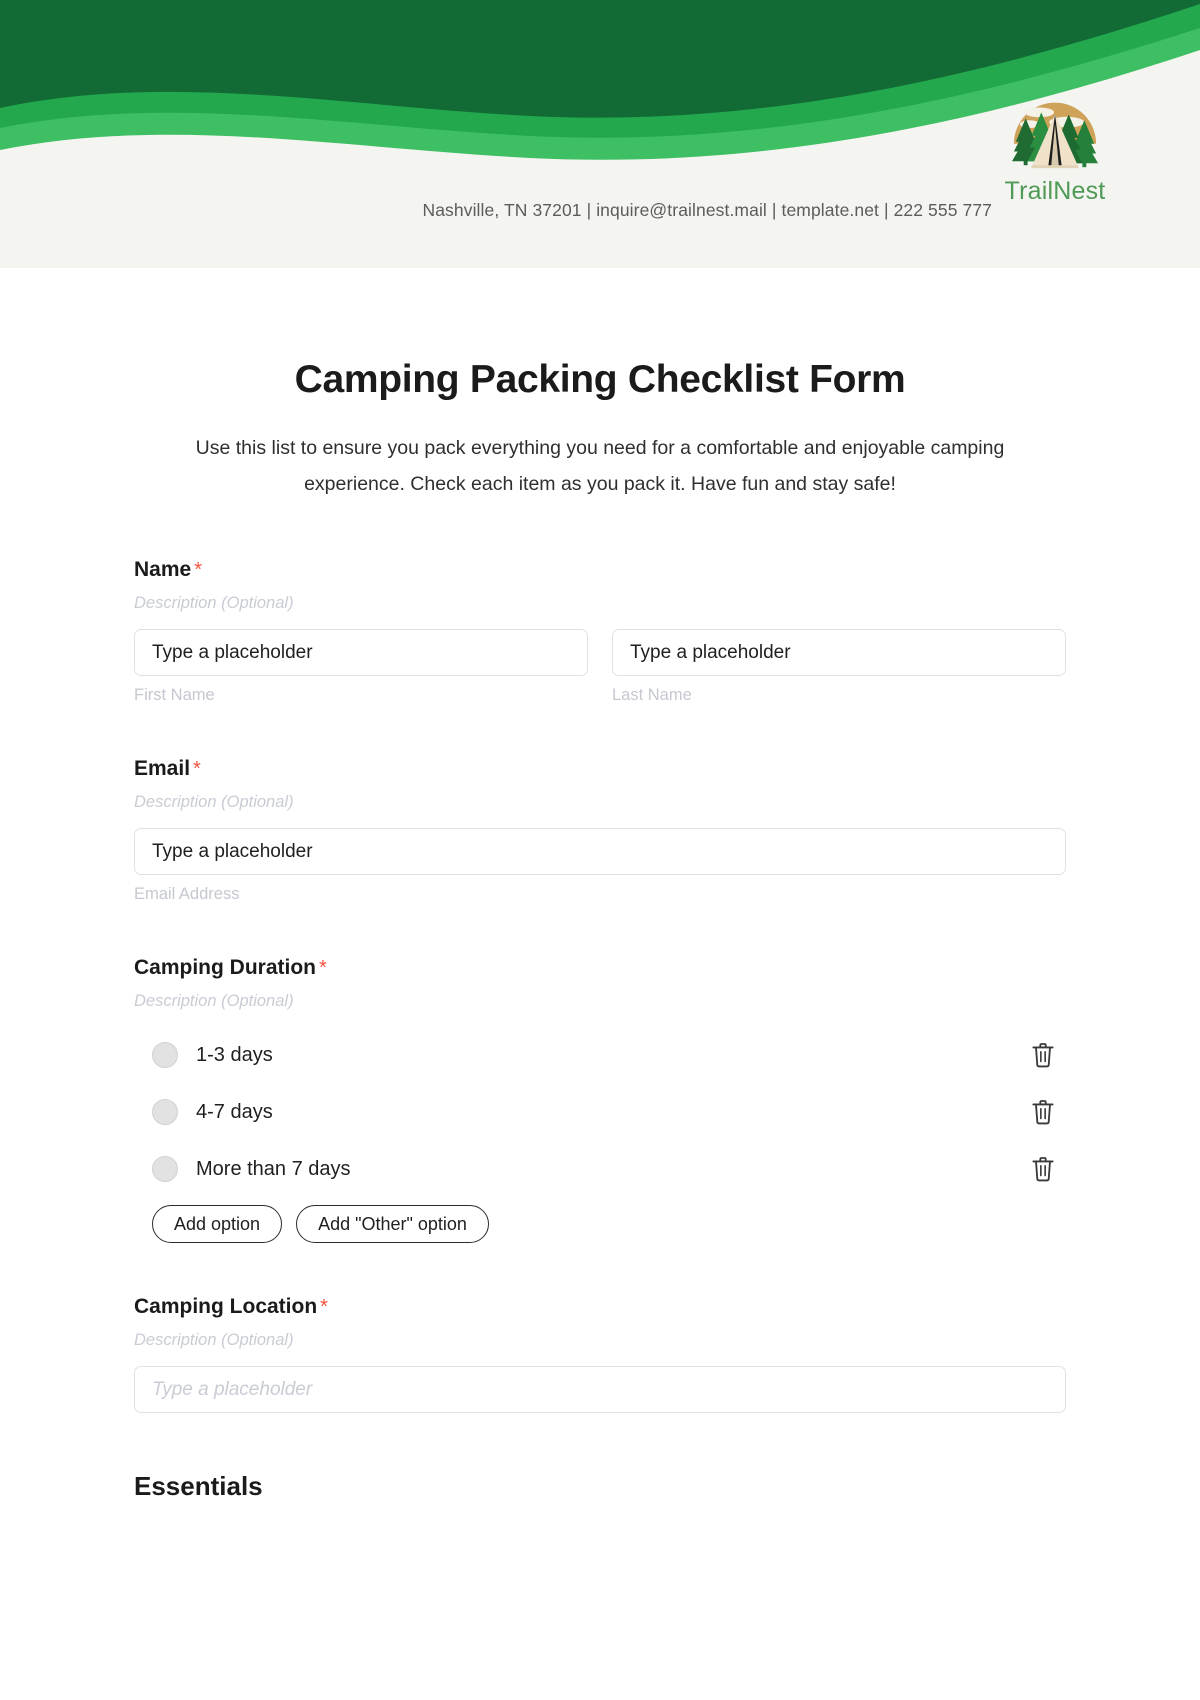  I want to click on option-row: 4-7 days, so click(600, 1112).